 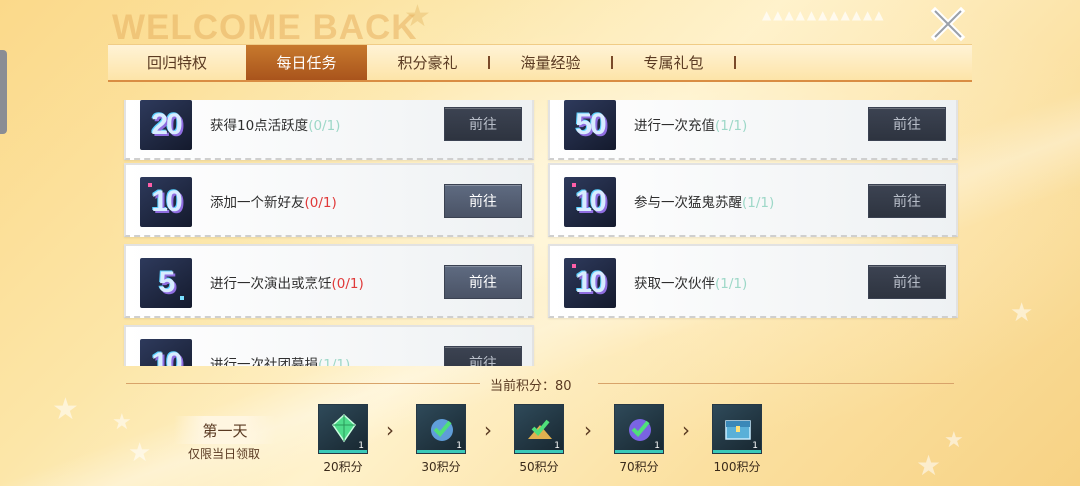 I want to click on close-x-icon, so click(x=948, y=24).